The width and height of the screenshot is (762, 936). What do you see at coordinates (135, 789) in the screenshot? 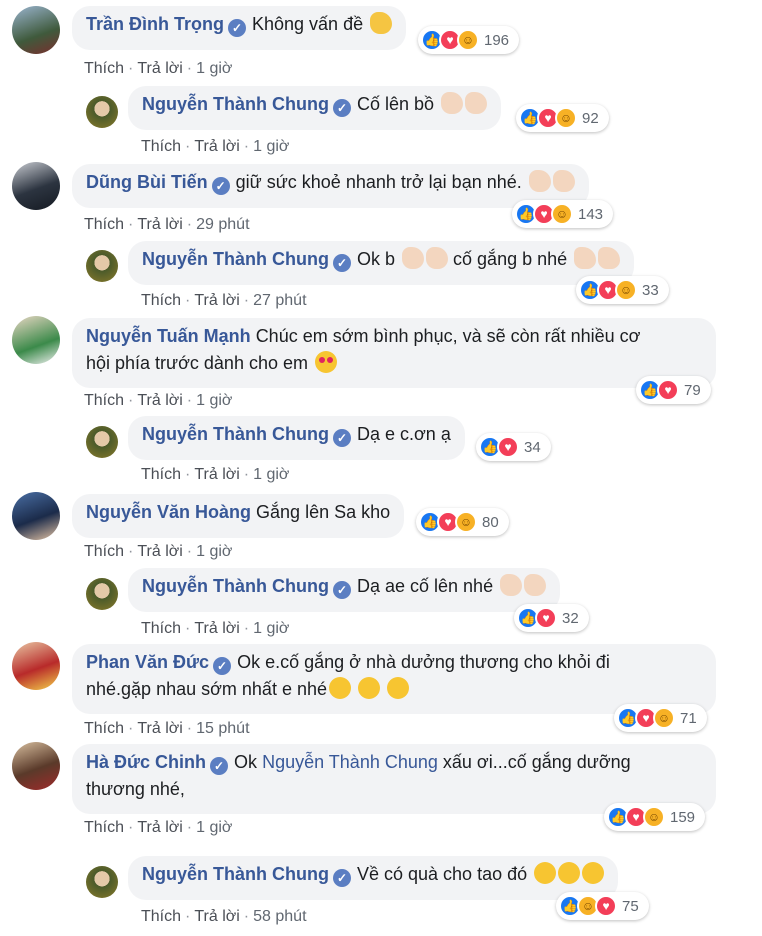
I see `comment-text-line2: thương nhé,` at bounding box center [135, 789].